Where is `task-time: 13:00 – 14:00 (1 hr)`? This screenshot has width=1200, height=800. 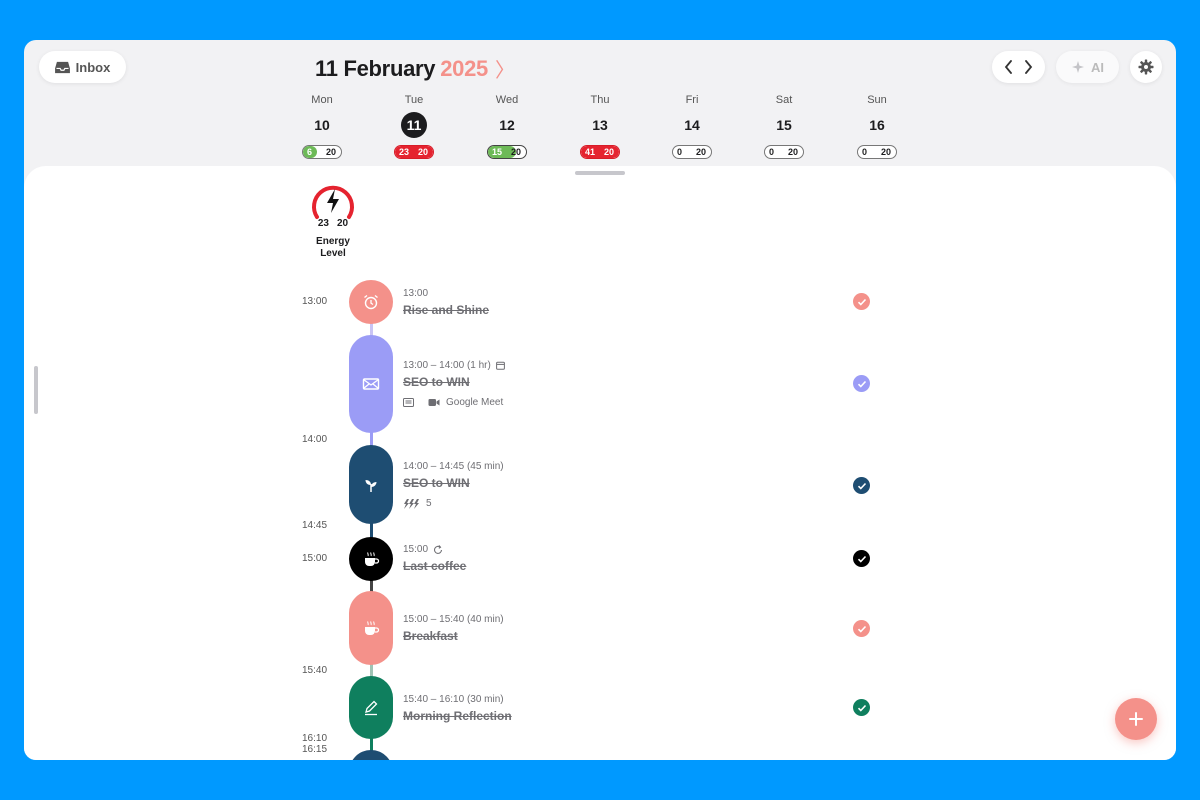
task-time: 13:00 – 14:00 (1 hr) is located at coordinates (454, 365).